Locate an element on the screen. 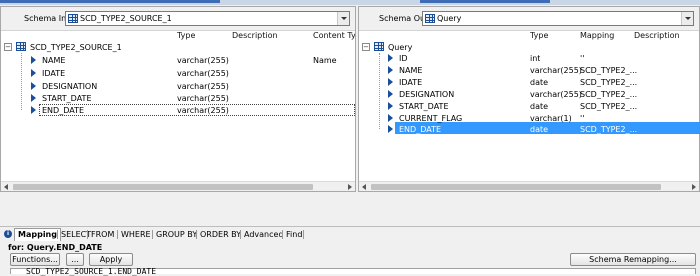 The image size is (700, 276). pane-splitter is located at coordinates (350, 209).